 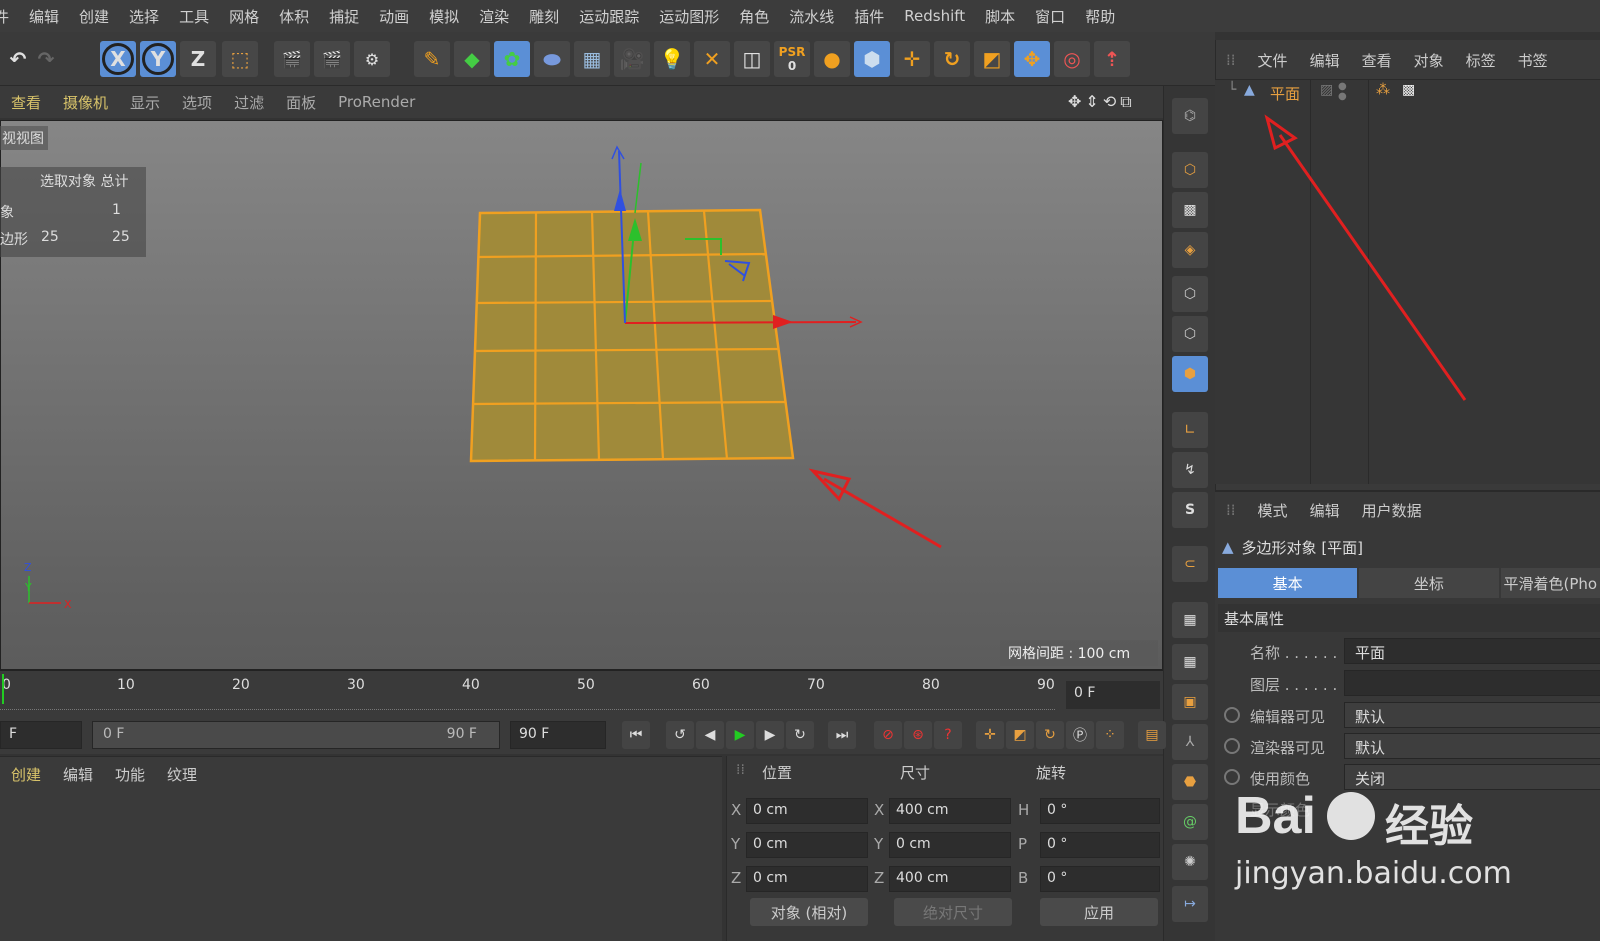 I want to click on snapping-icon: ⊂, so click(x=1190, y=564).